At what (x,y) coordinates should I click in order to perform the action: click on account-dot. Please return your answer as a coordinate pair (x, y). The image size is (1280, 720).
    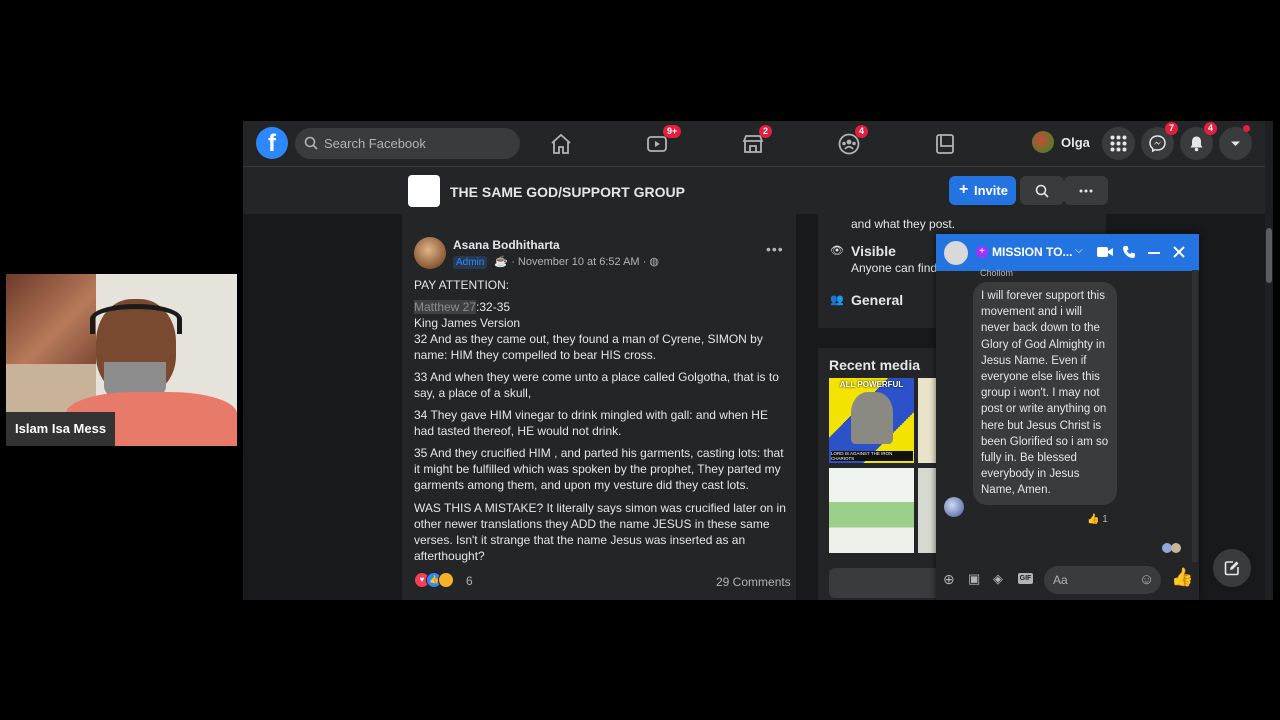
    Looking at the image, I should click on (1246, 128).